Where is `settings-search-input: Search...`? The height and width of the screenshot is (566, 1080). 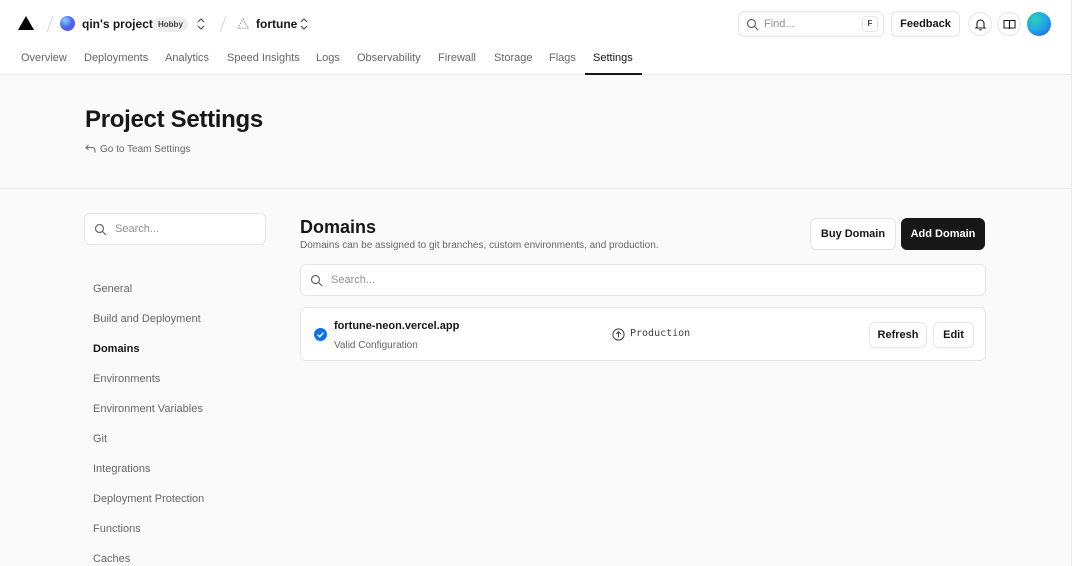 settings-search-input: Search... is located at coordinates (175, 229).